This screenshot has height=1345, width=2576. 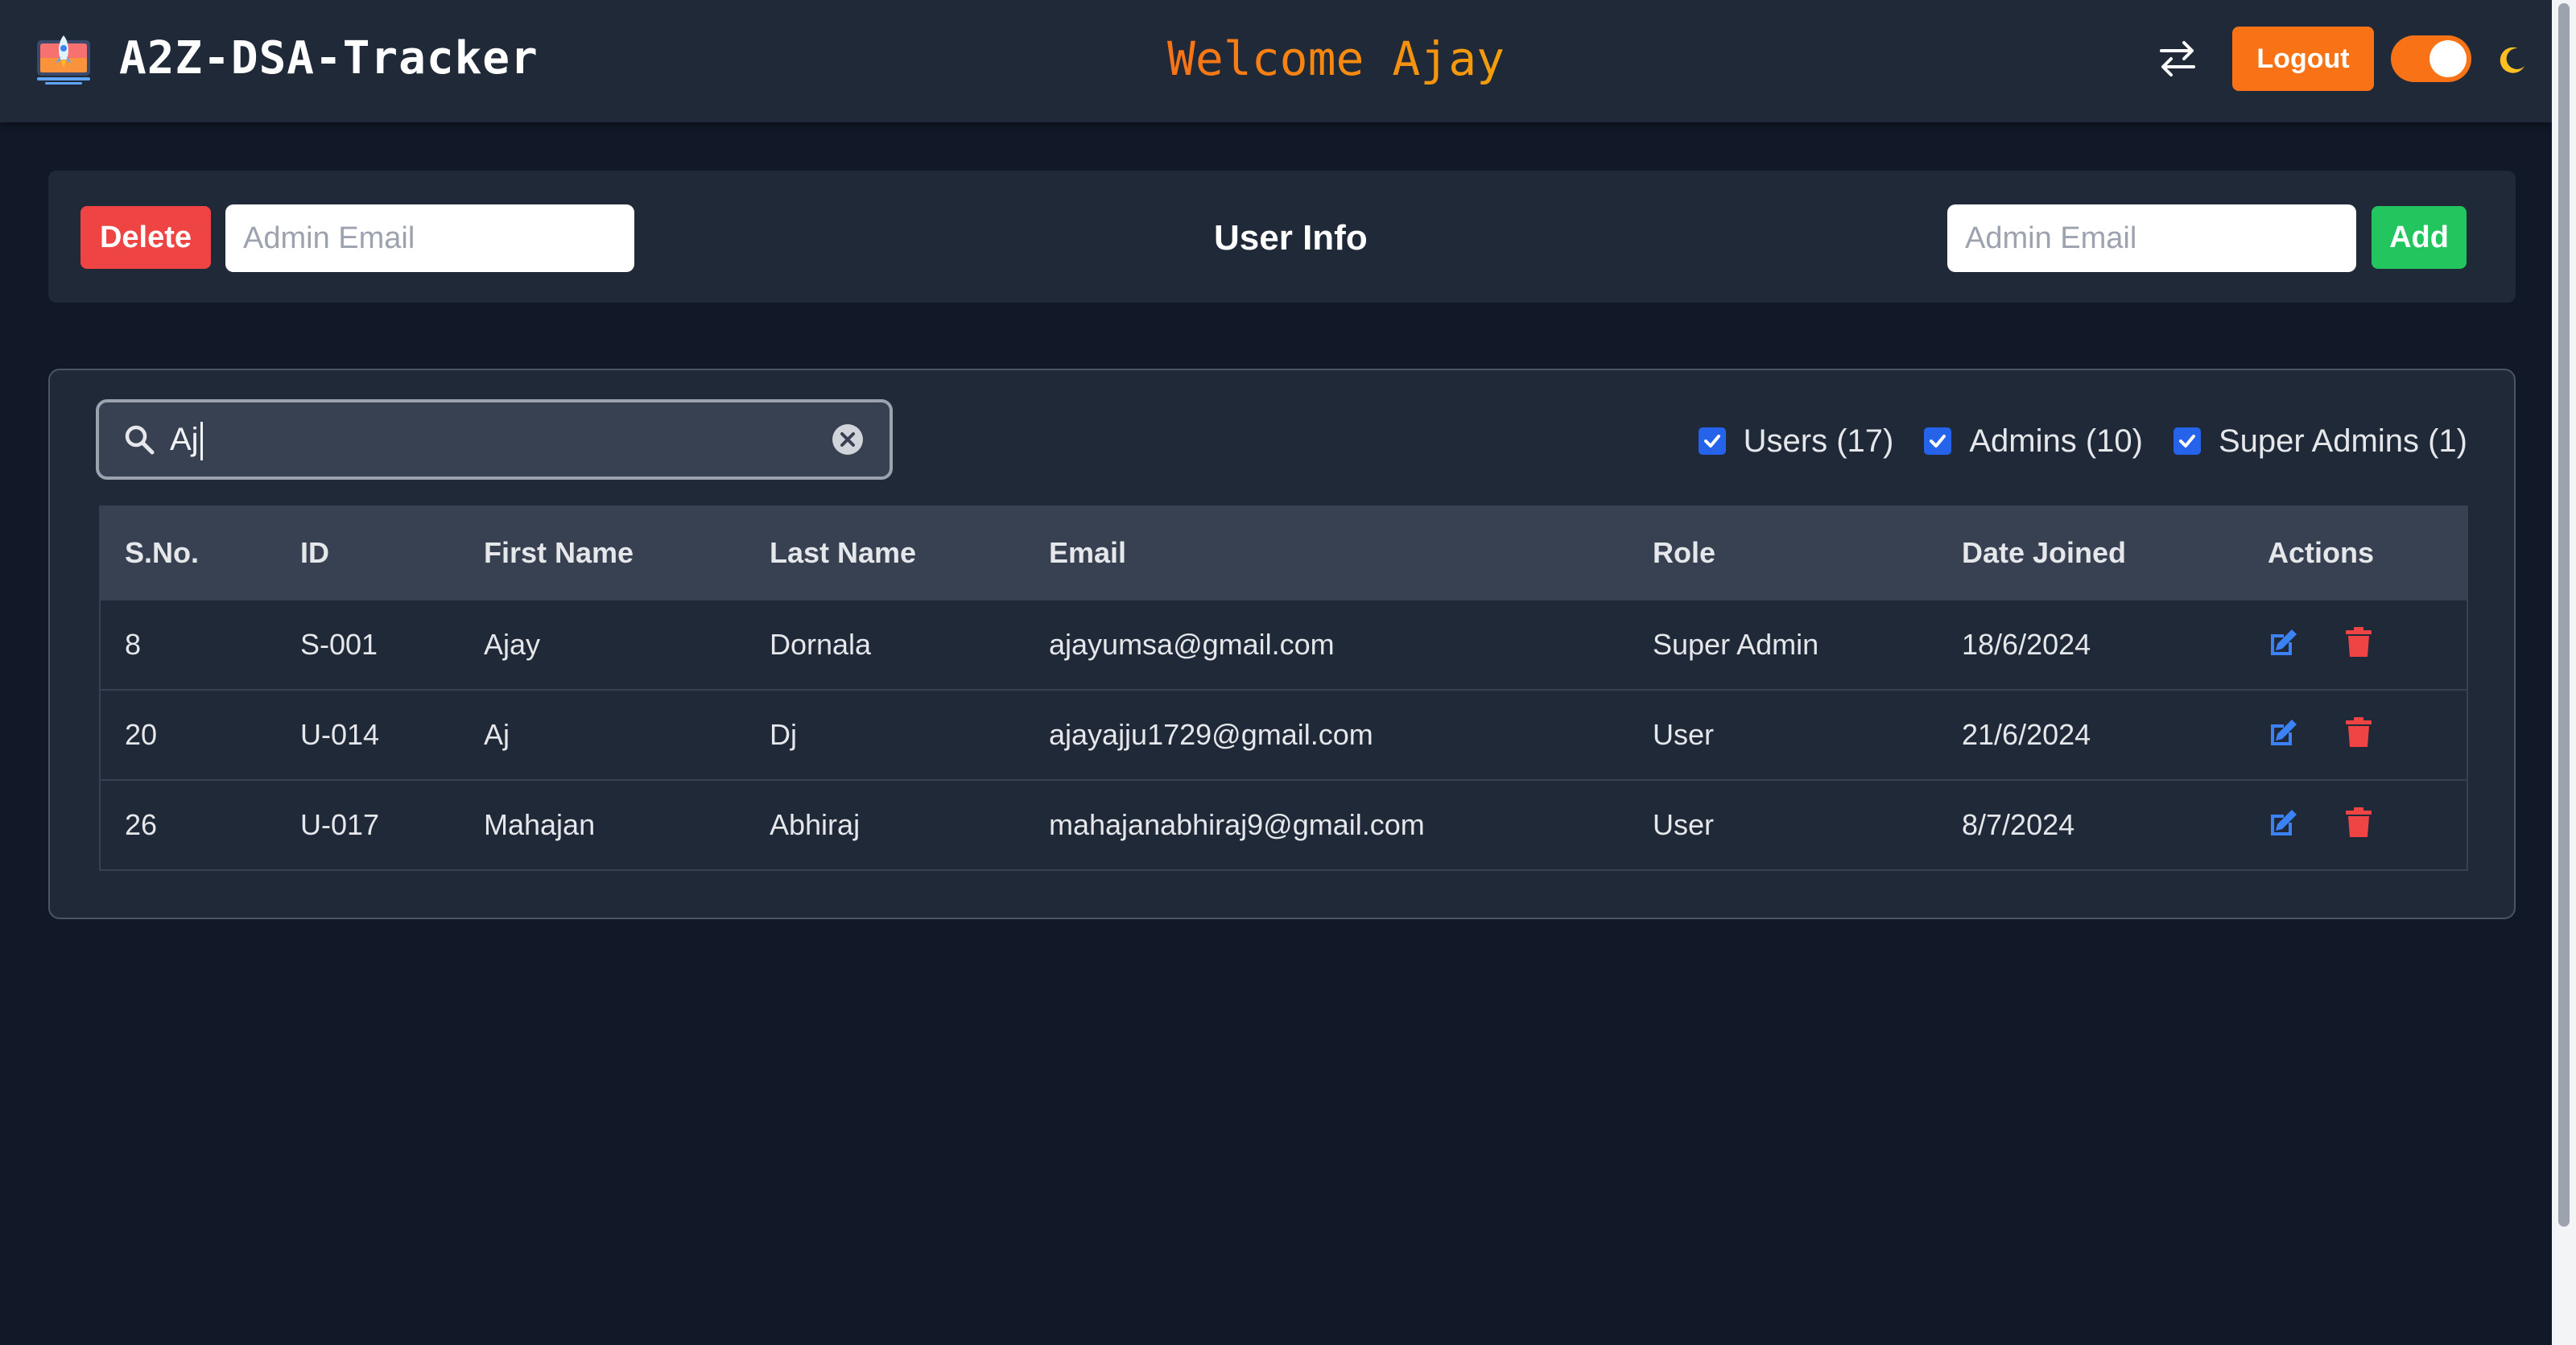 I want to click on toggle-knob, so click(x=2448, y=58).